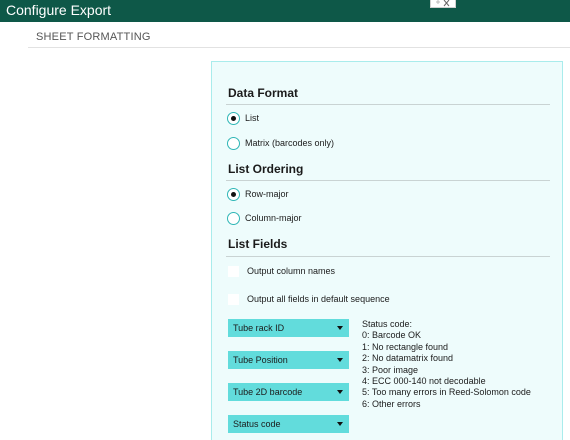 The image size is (570, 440). What do you see at coordinates (59, 10) in the screenshot?
I see `window-title: Configure Export` at bounding box center [59, 10].